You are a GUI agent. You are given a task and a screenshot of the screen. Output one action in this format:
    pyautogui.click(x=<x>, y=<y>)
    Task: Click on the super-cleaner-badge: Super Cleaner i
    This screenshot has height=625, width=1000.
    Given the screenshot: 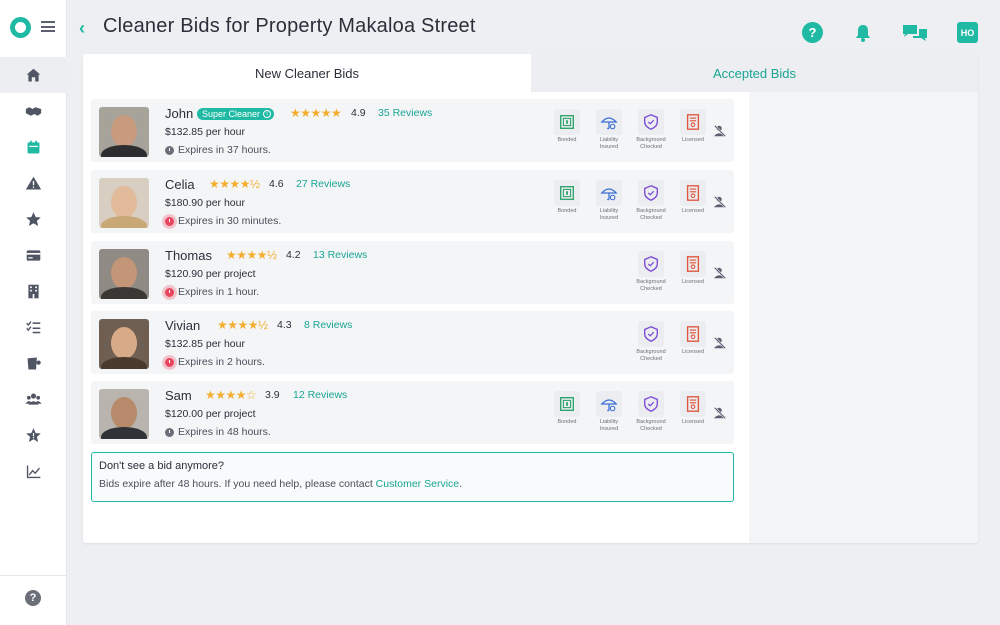 What is the action you would take?
    pyautogui.click(x=236, y=114)
    